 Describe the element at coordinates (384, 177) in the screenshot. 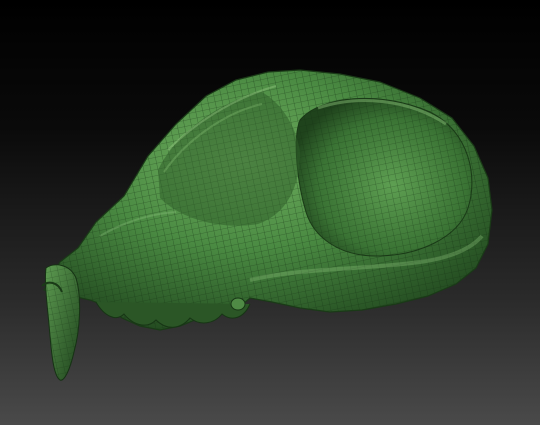

I see `orbit-socket` at that location.